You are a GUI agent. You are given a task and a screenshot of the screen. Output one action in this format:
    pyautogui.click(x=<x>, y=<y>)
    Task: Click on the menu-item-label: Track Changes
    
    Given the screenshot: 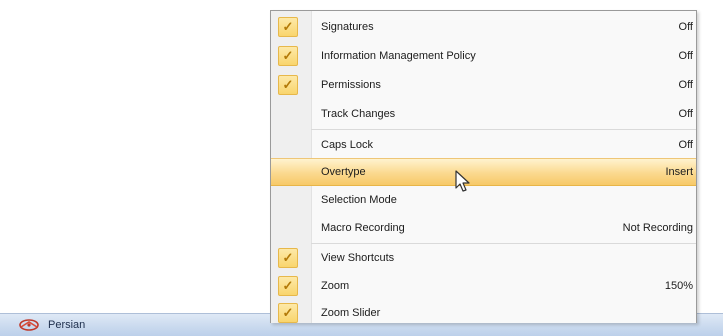 What is the action you would take?
    pyautogui.click(x=358, y=114)
    